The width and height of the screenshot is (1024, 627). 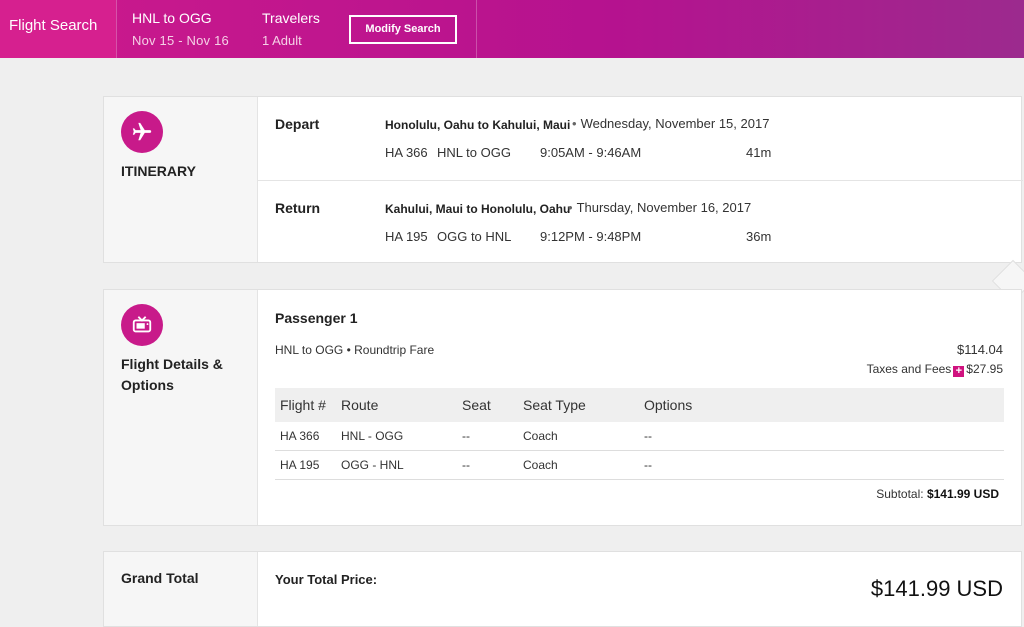 What do you see at coordinates (591, 152) in the screenshot?
I see `depart-times: 9:05AM - 9:46AM` at bounding box center [591, 152].